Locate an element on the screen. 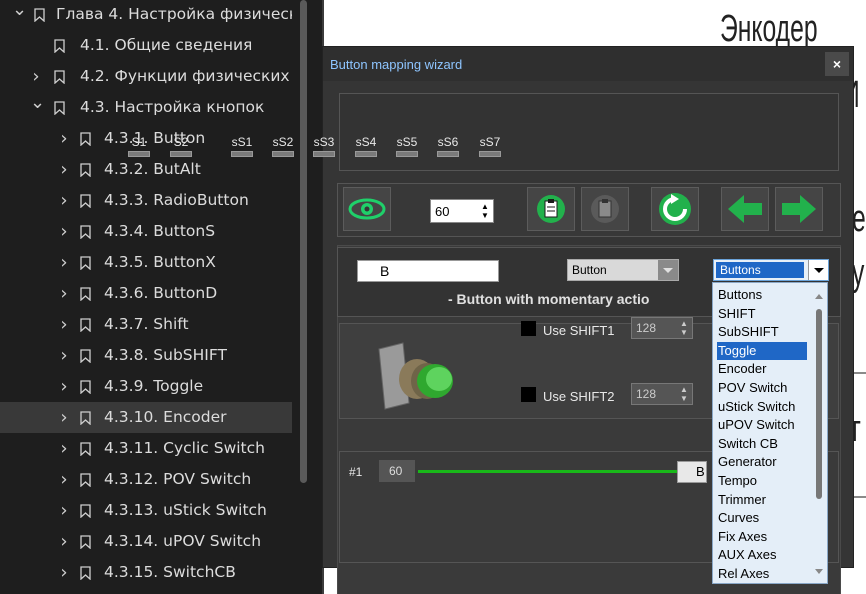 This screenshot has height=594, width=866. shift2-checkbox is located at coordinates (528, 394).